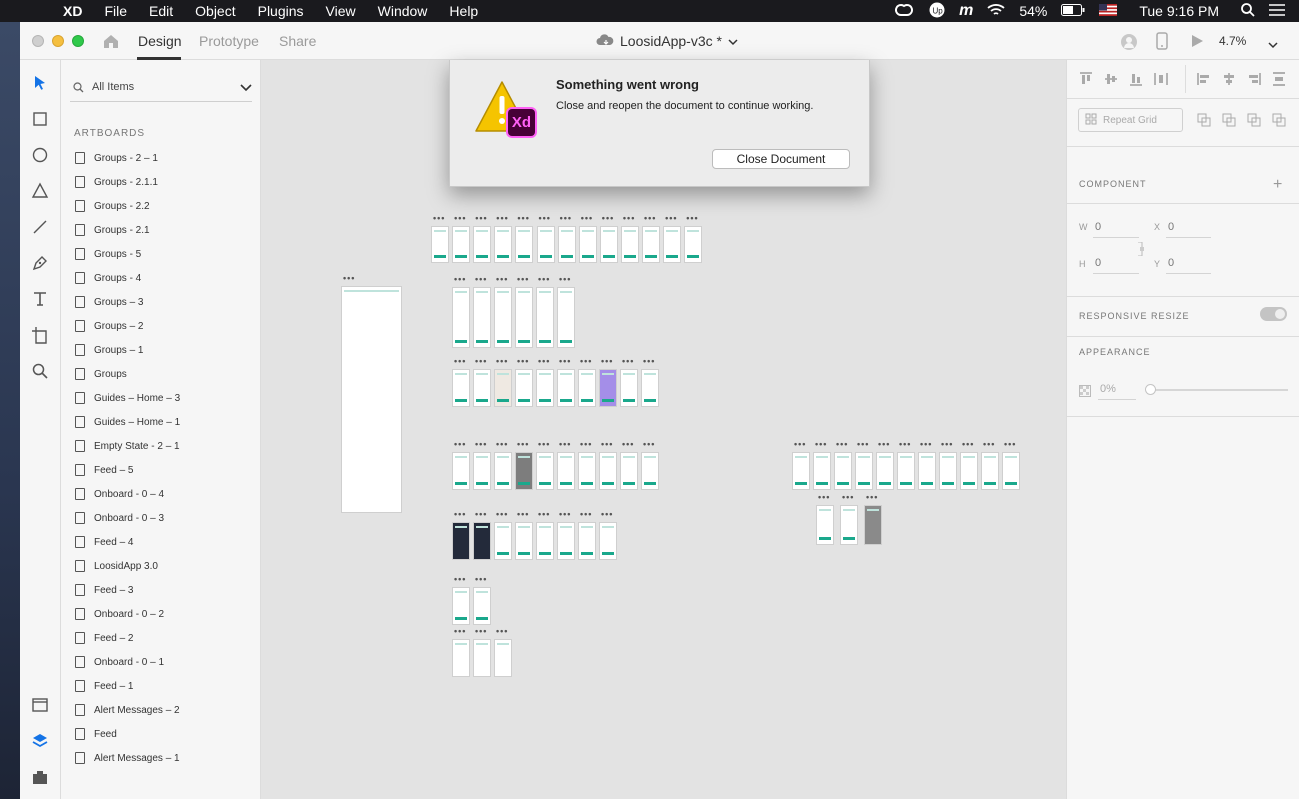  I want to click on line-tool-icon, so click(40, 227).